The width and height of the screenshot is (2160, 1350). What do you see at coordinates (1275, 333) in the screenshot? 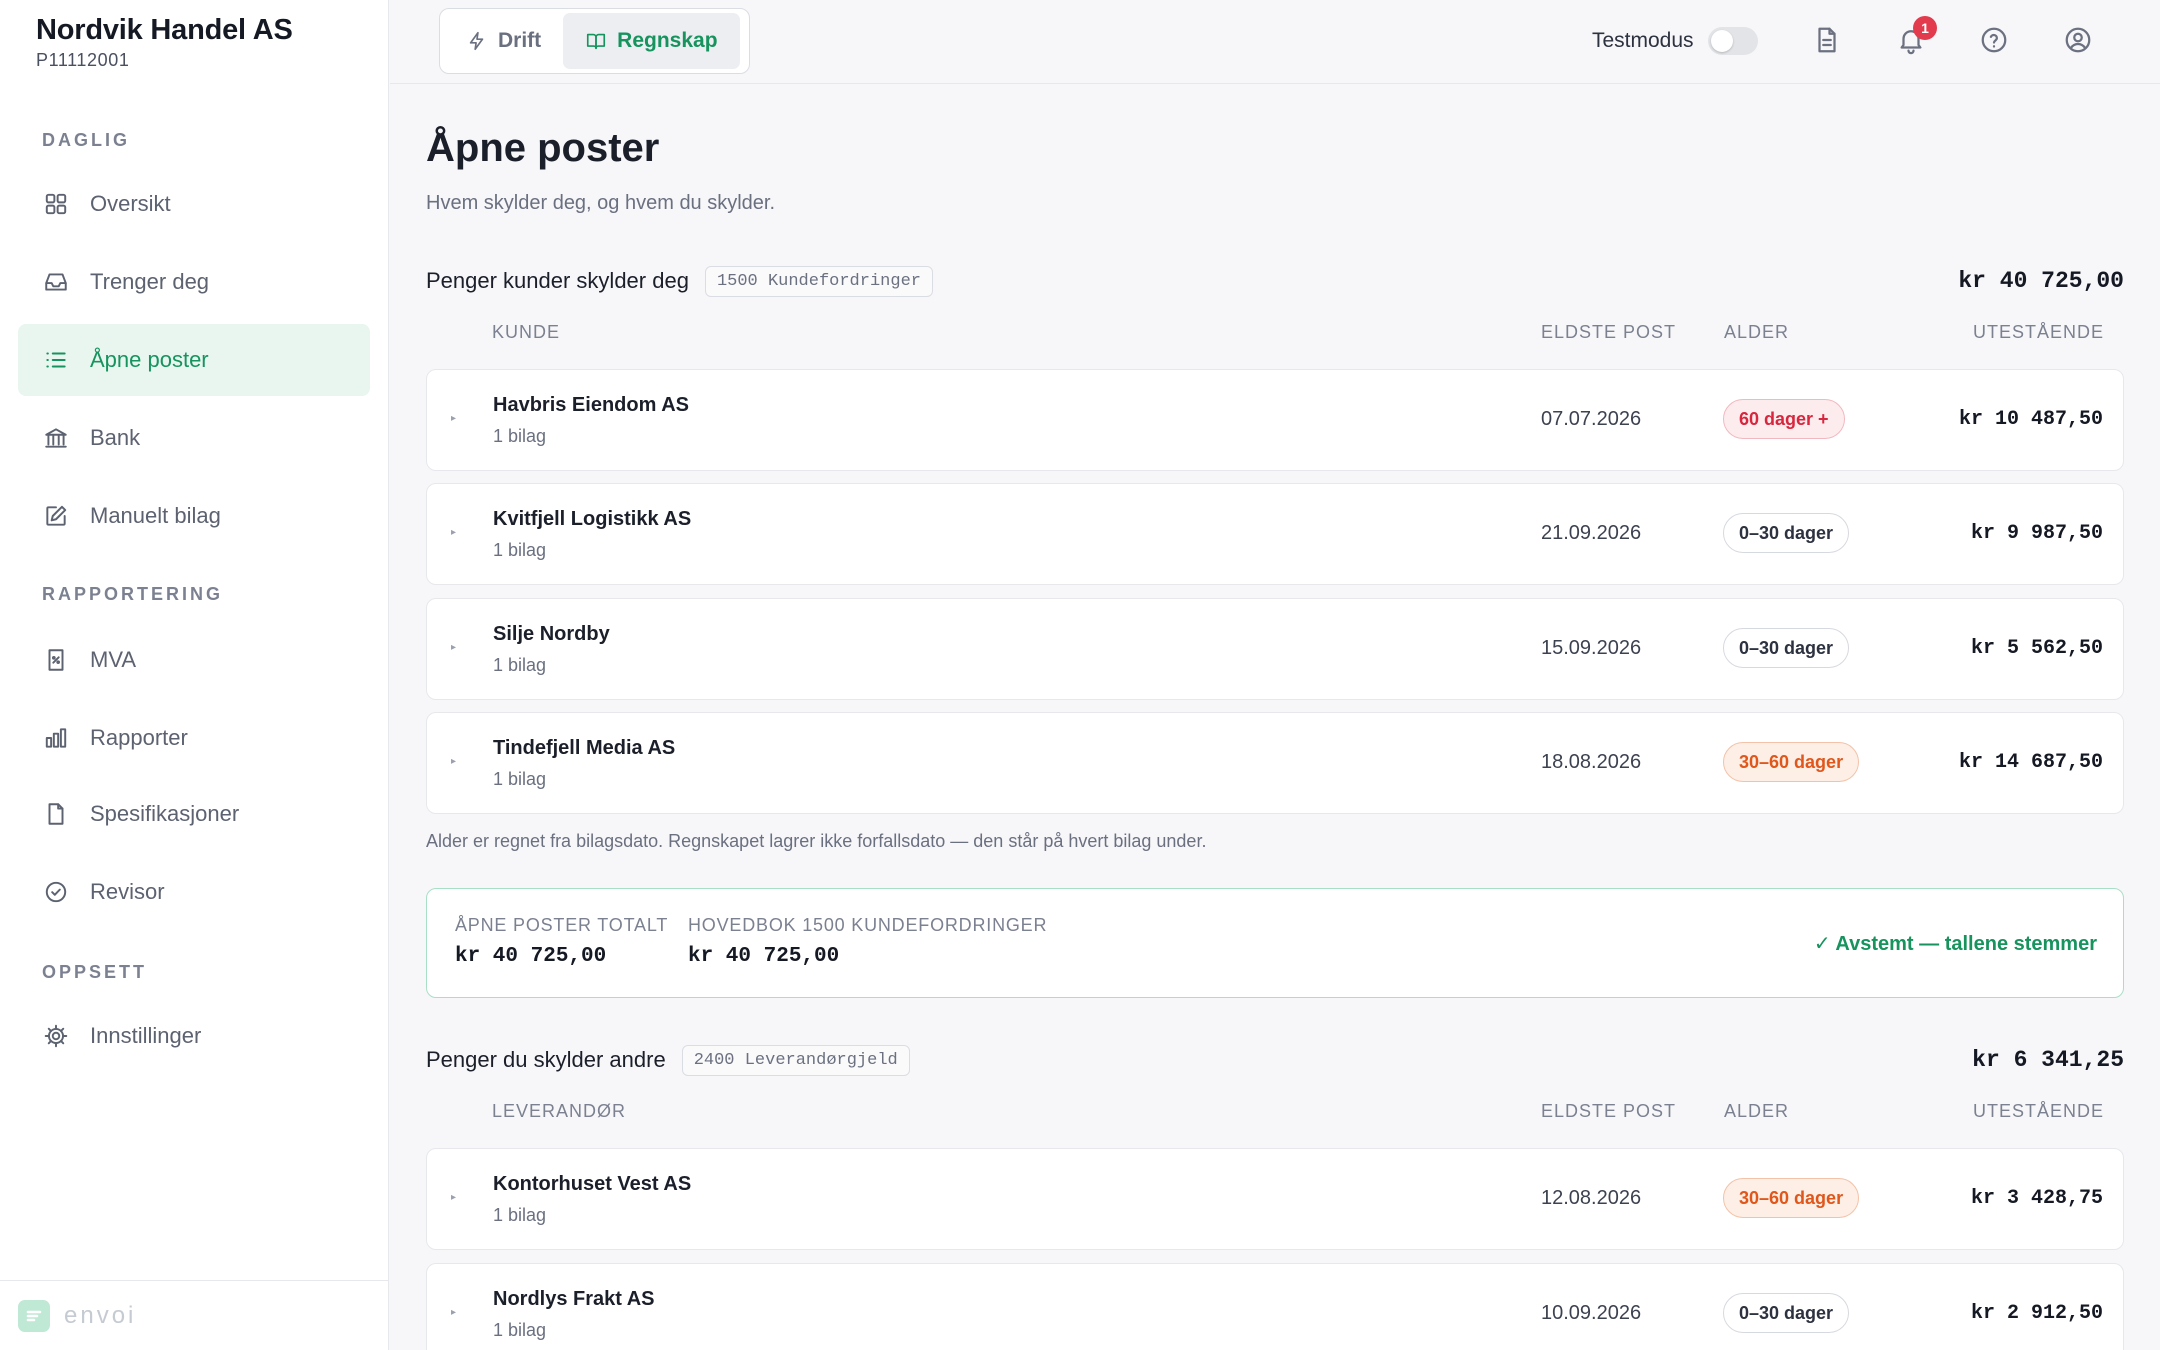
I see `receivables-column-headers: KUNDE ELDSTE POST ALDER UTESTÅENDE` at bounding box center [1275, 333].